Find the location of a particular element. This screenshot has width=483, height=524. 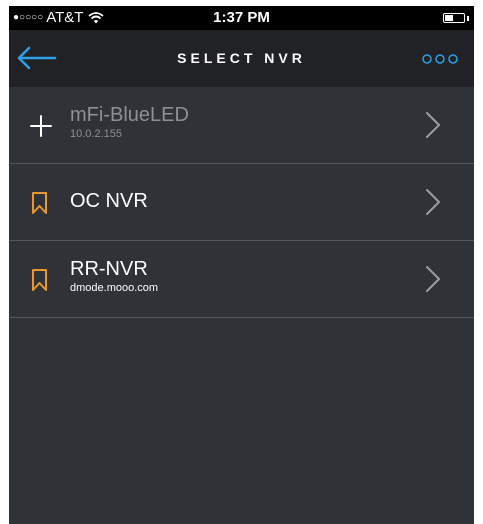

nvr-item-text: mFi-BlueLED 10.0.2.155 is located at coordinates (129, 122).